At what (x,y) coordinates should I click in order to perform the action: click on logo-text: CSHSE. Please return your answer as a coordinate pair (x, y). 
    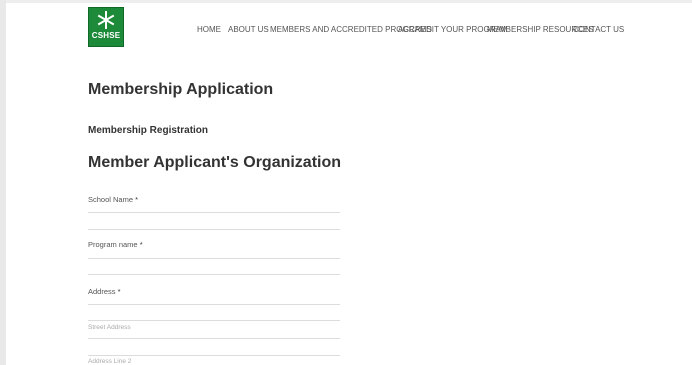
    Looking at the image, I should click on (106, 35).